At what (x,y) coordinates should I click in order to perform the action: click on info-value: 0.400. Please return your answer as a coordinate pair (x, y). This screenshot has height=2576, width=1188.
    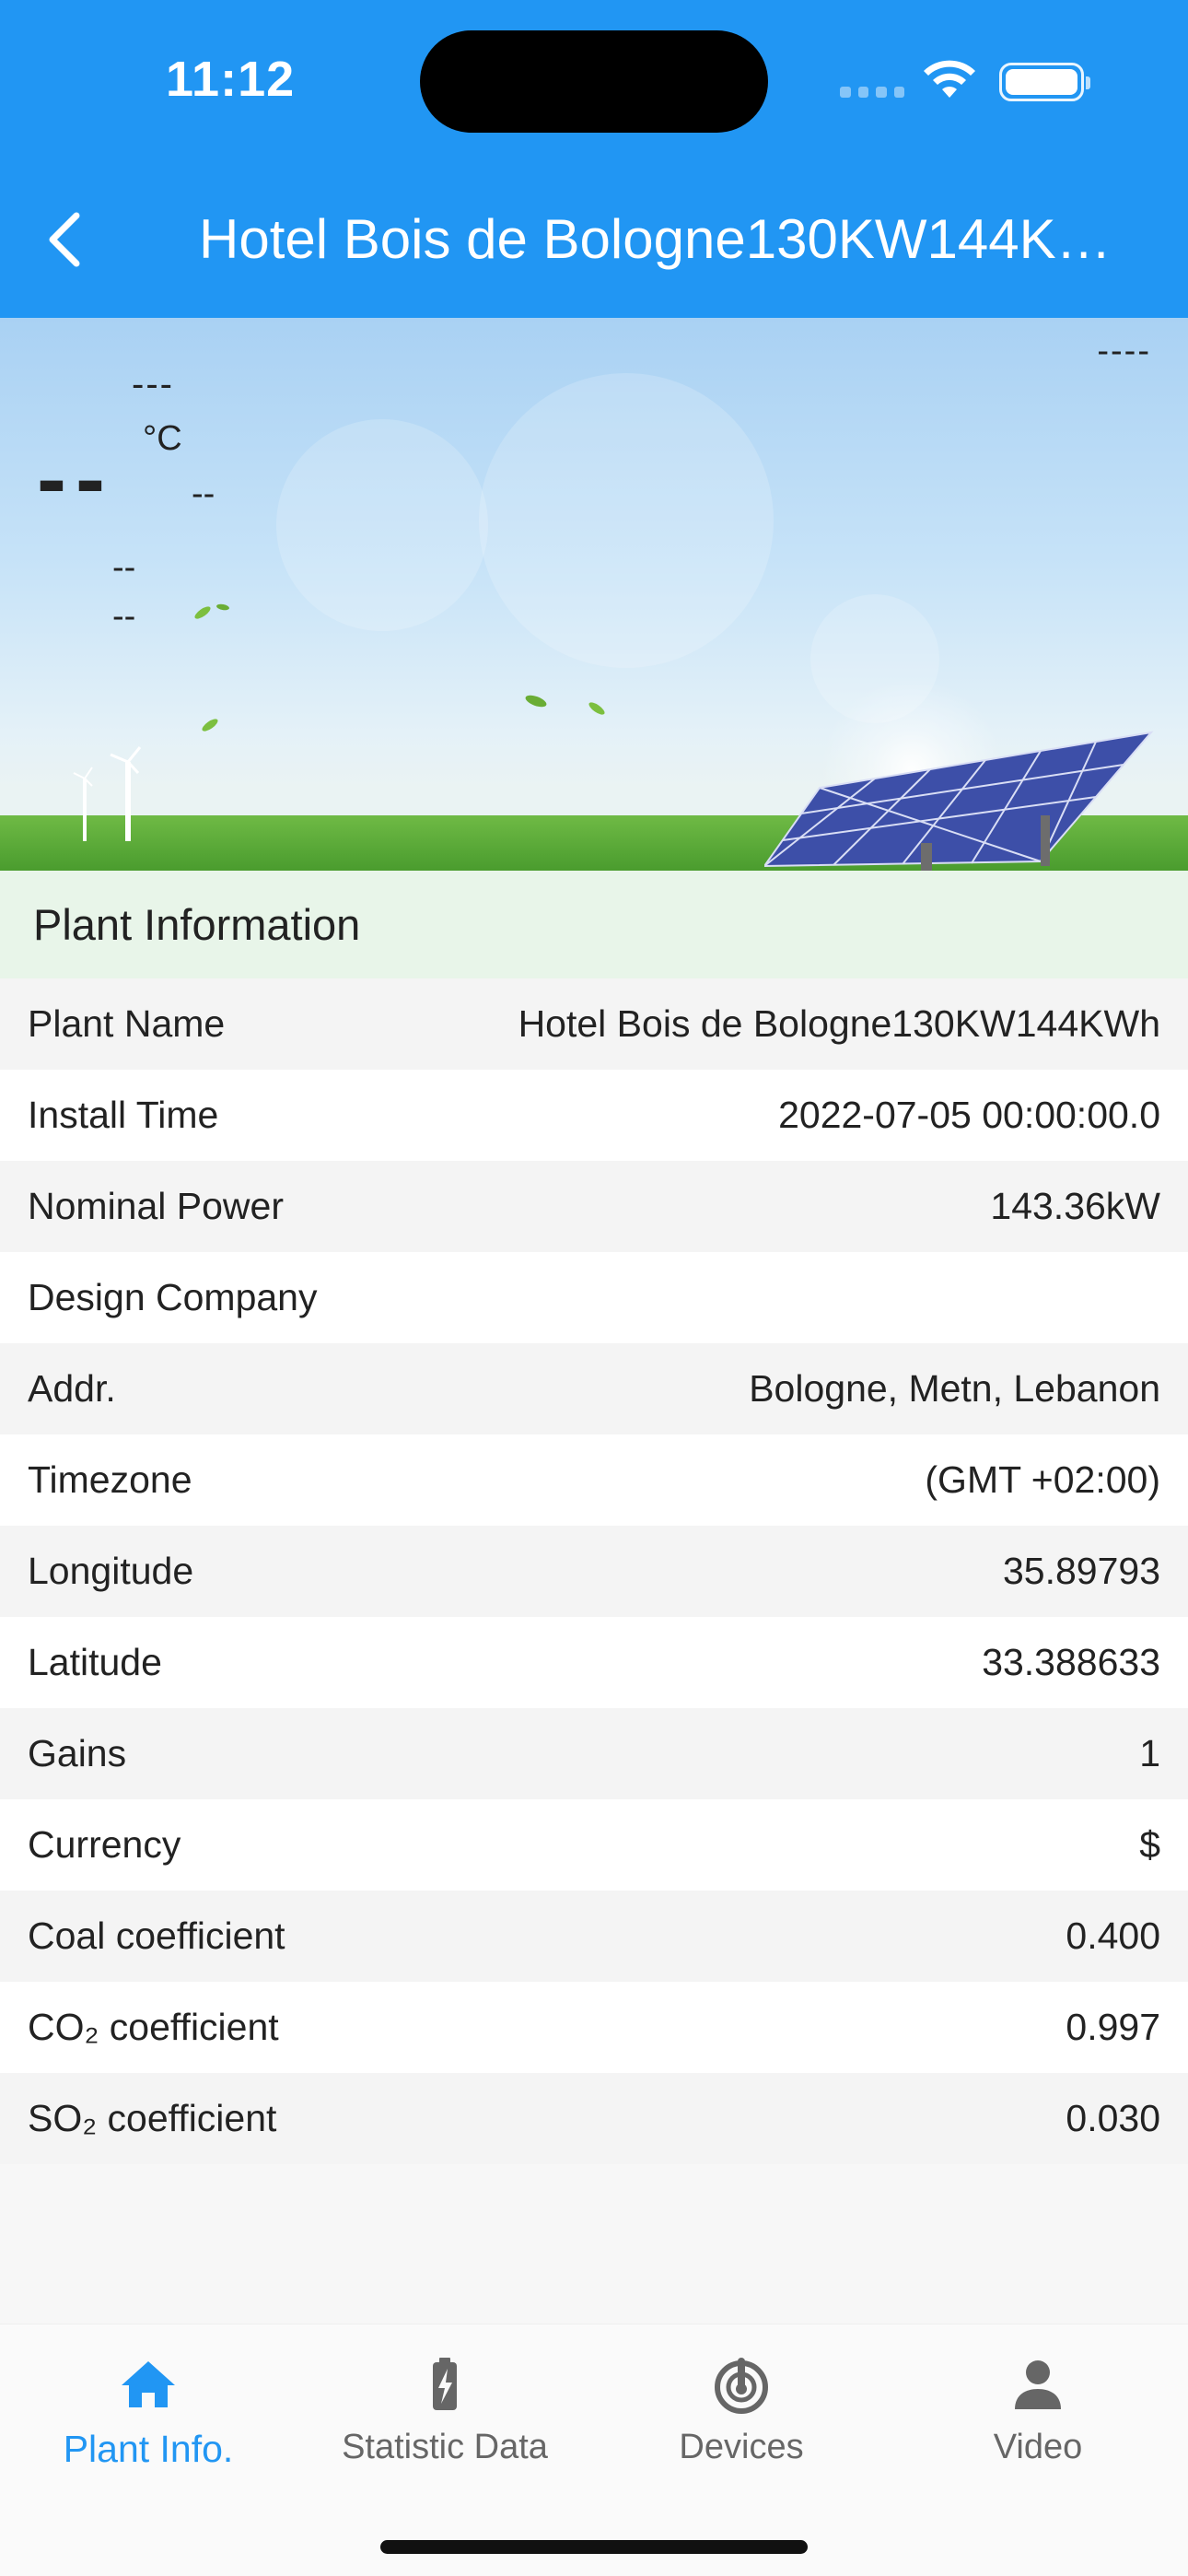
    Looking at the image, I should click on (1113, 1935).